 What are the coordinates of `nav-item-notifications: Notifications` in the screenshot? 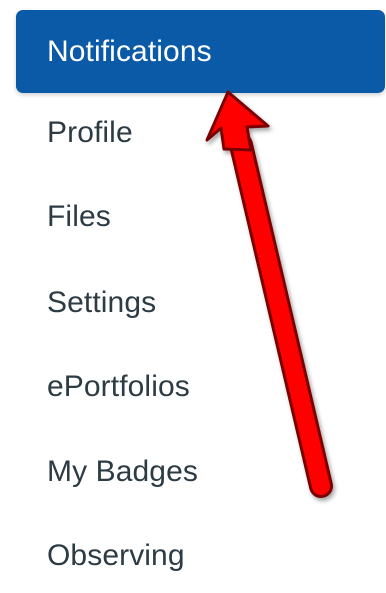 It's located at (200, 51).